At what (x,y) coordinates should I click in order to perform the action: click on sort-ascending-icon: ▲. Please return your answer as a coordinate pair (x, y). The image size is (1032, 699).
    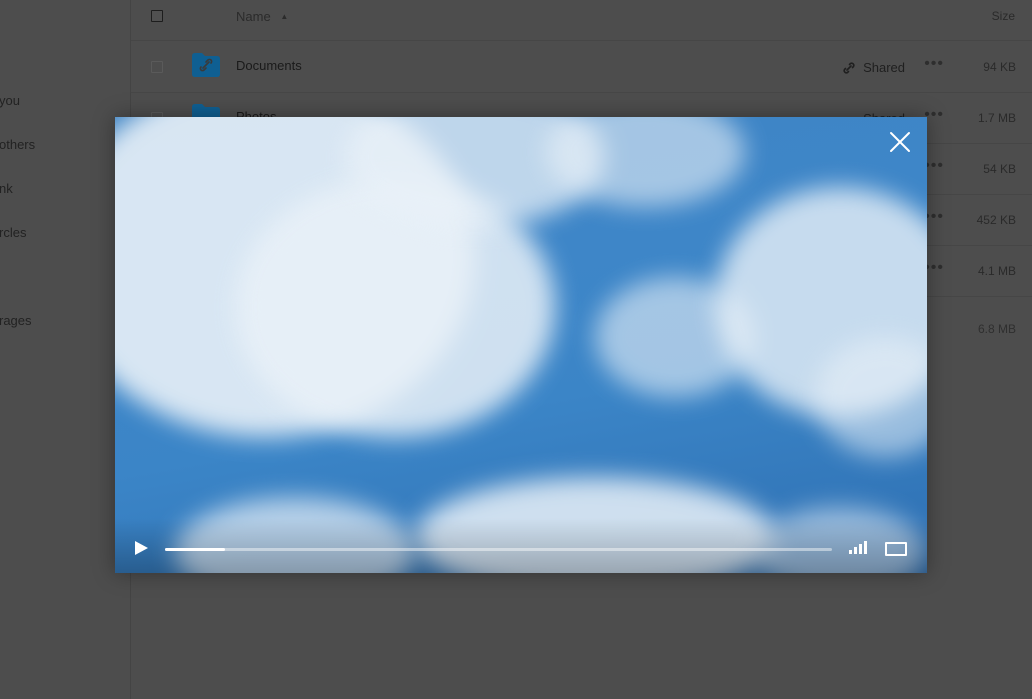
    Looking at the image, I should click on (284, 16).